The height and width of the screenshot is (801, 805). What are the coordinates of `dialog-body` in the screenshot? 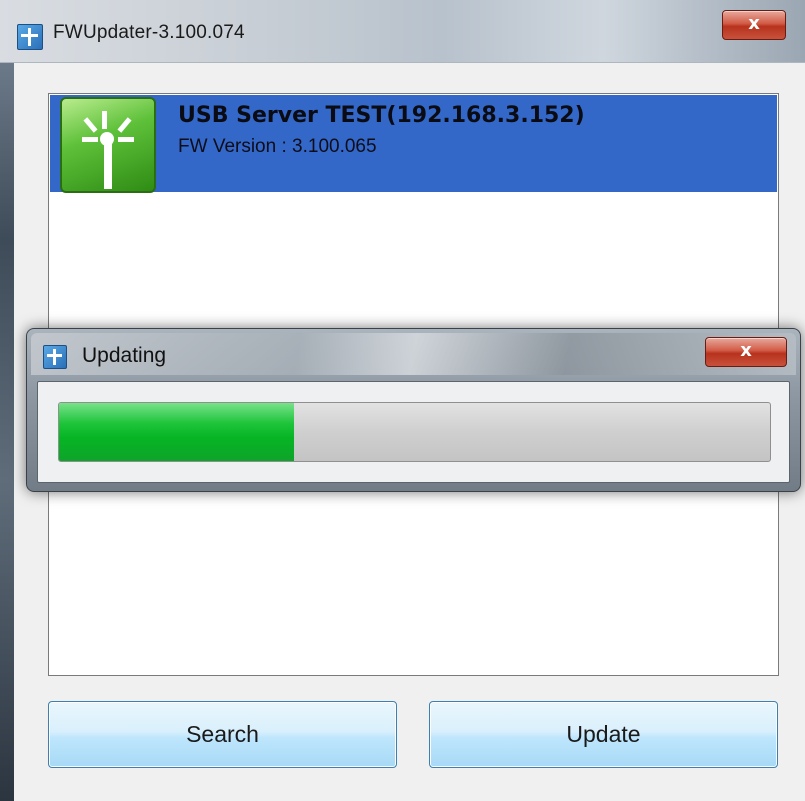 It's located at (413, 432).